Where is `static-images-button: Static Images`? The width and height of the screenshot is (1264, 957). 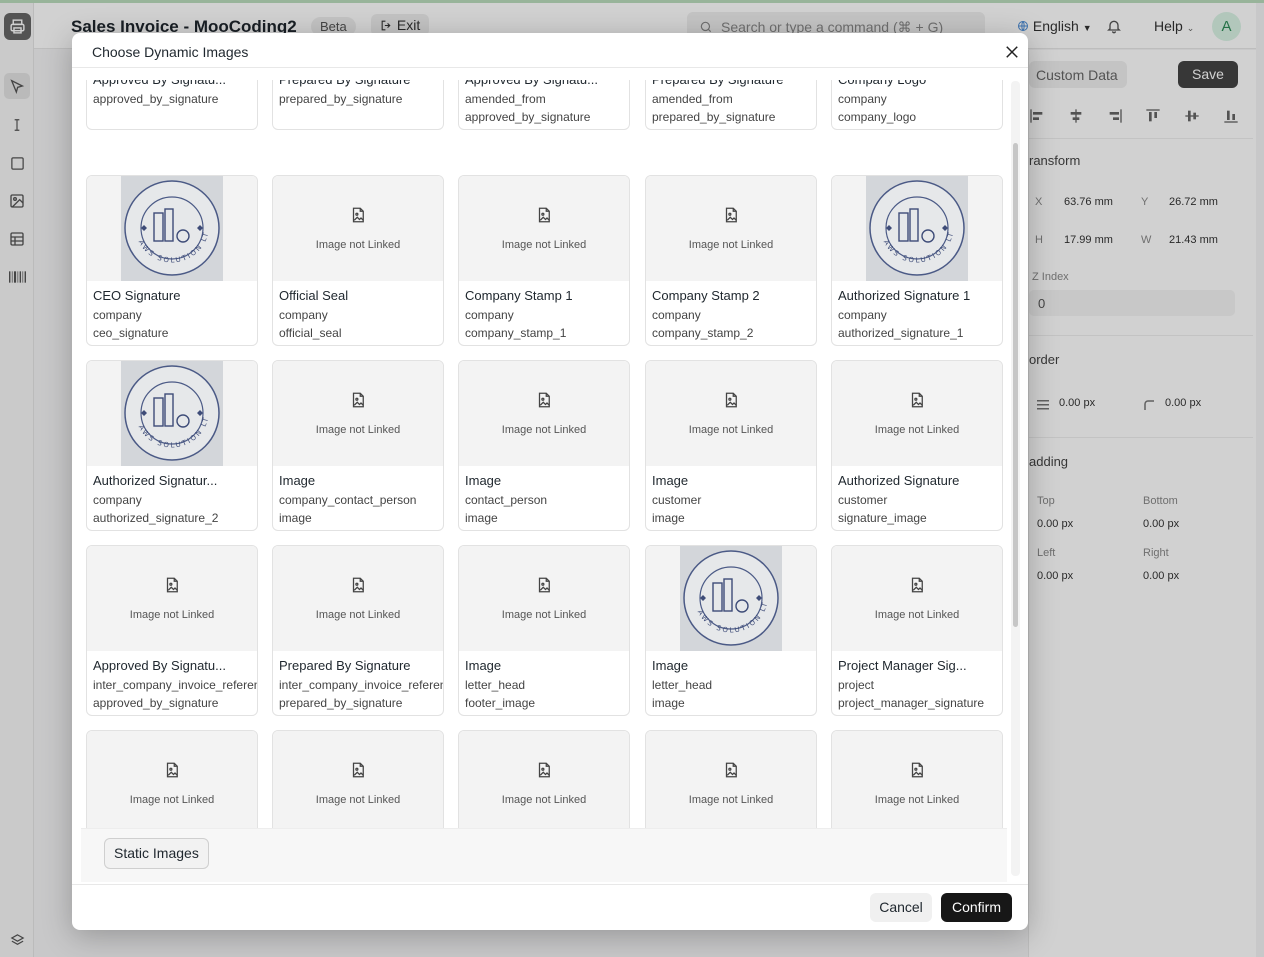 static-images-button: Static Images is located at coordinates (156, 853).